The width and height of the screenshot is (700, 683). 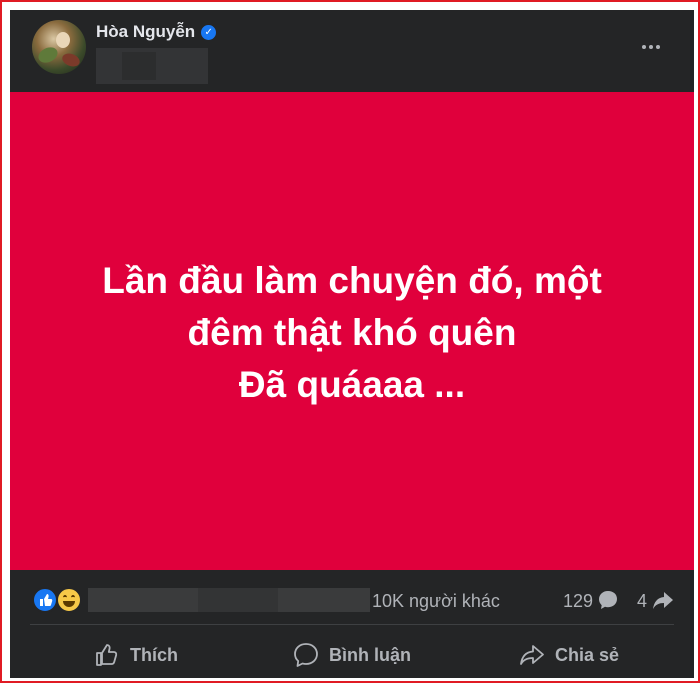 I want to click on comment-count: 129, so click(x=578, y=601).